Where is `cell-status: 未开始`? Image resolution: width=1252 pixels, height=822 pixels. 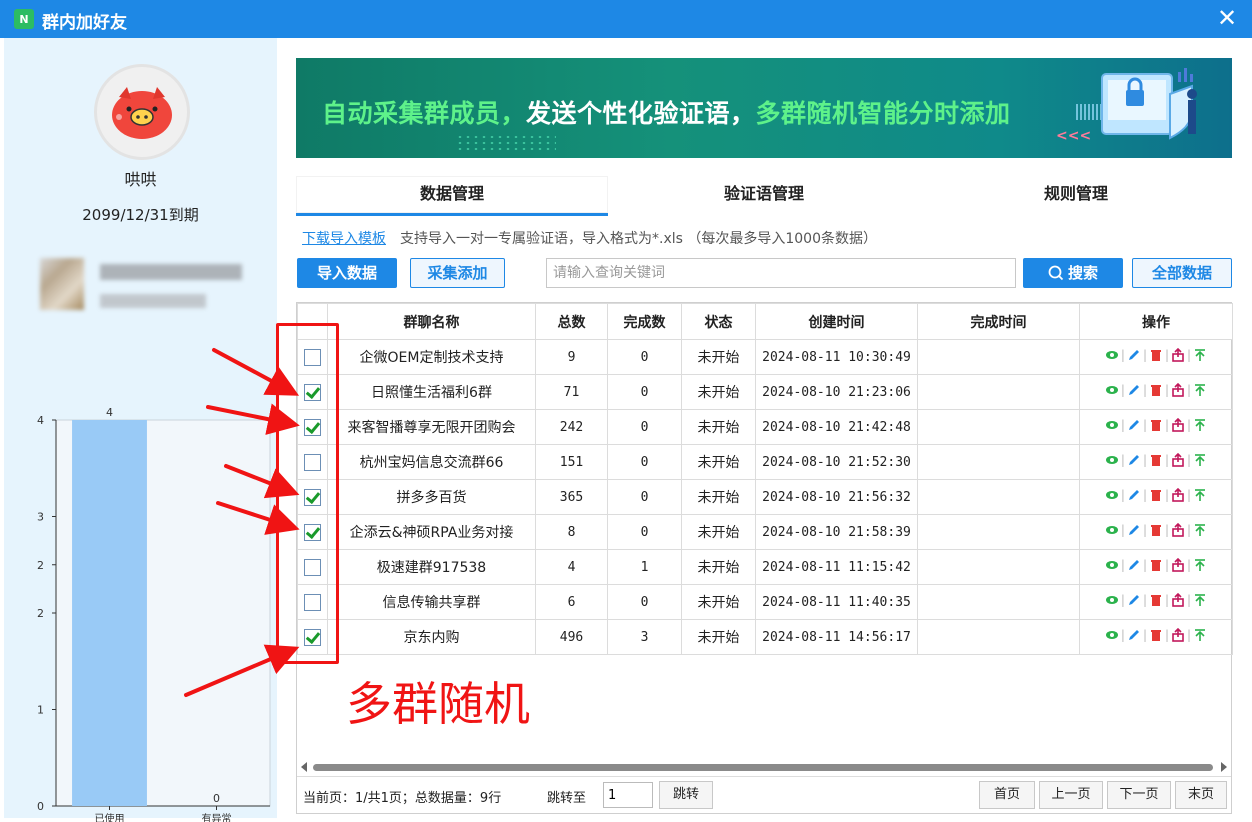
cell-status: 未开始 is located at coordinates (718, 497).